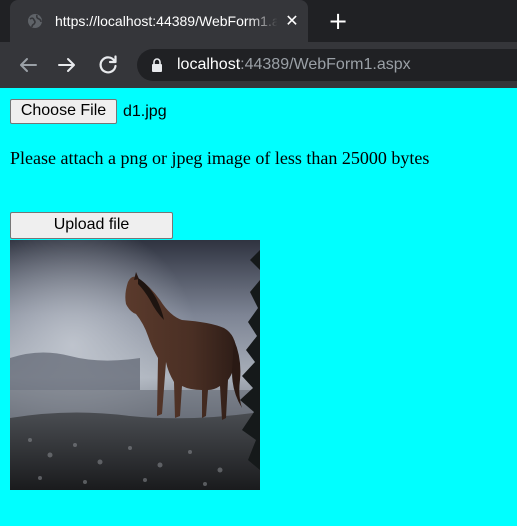 The width and height of the screenshot is (517, 526). Describe the element at coordinates (108, 65) in the screenshot. I see `reload-icon` at that location.